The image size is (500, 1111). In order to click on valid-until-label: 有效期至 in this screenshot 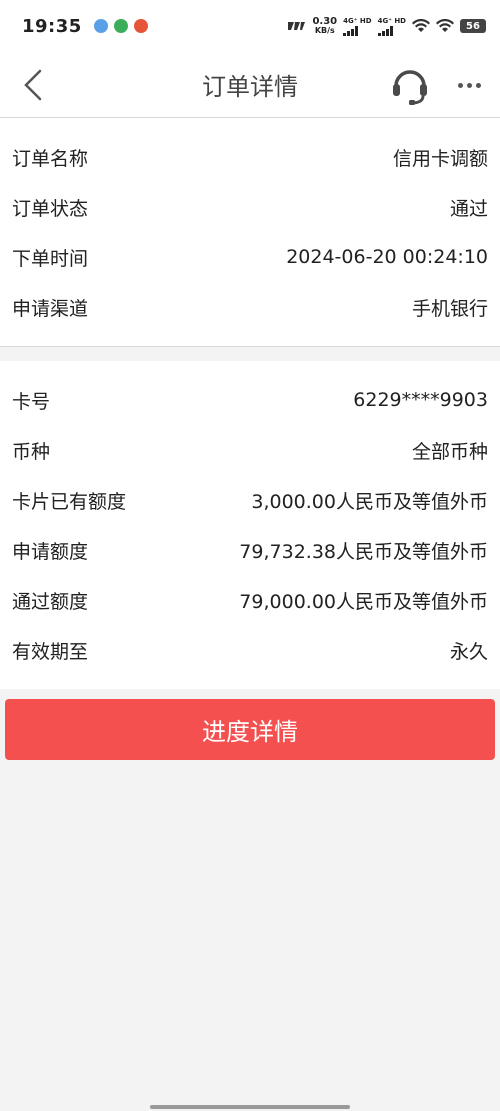, I will do `click(50, 651)`.